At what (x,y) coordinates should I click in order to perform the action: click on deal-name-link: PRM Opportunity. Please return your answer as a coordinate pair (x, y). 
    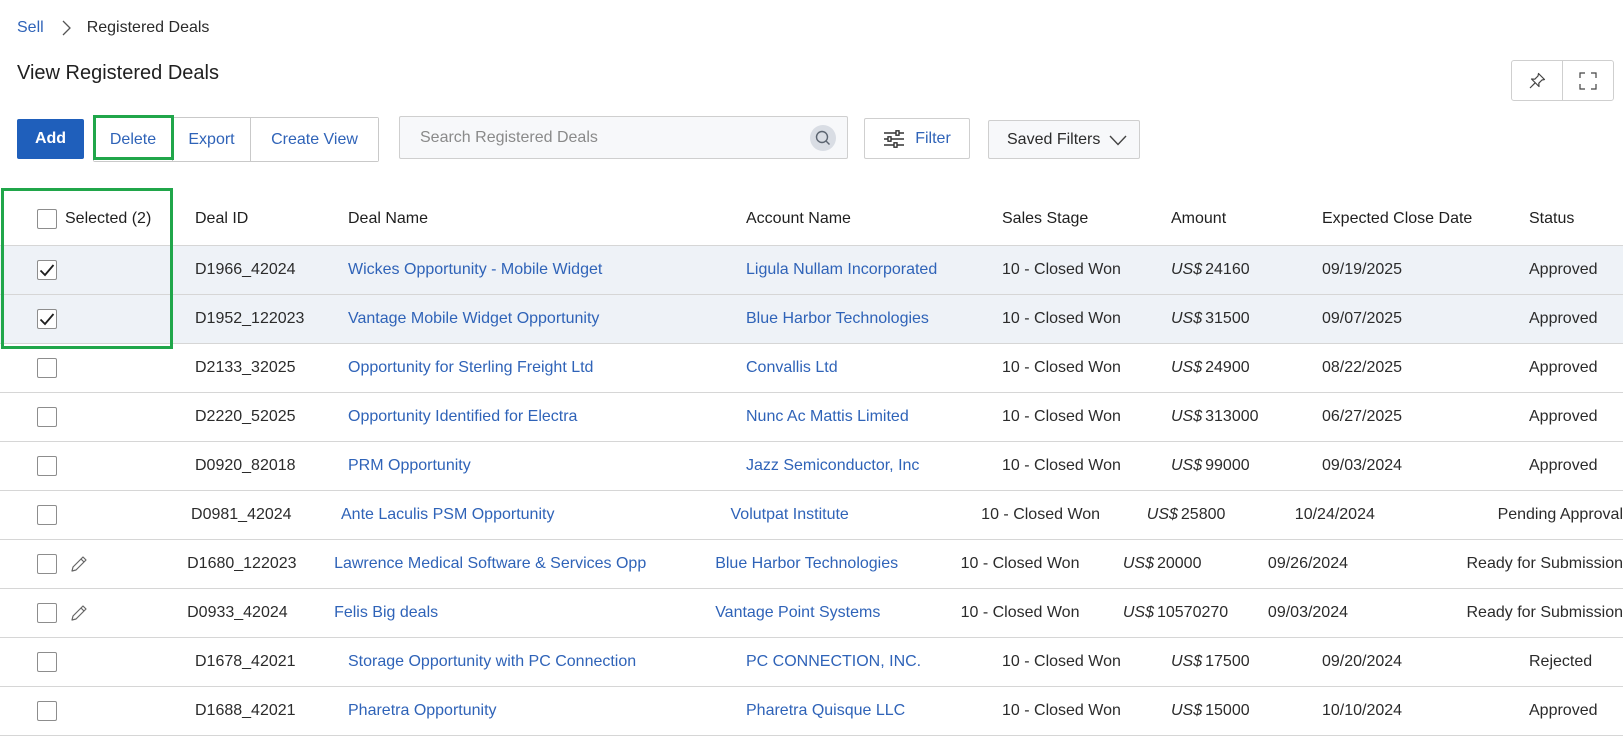
    Looking at the image, I should click on (409, 465).